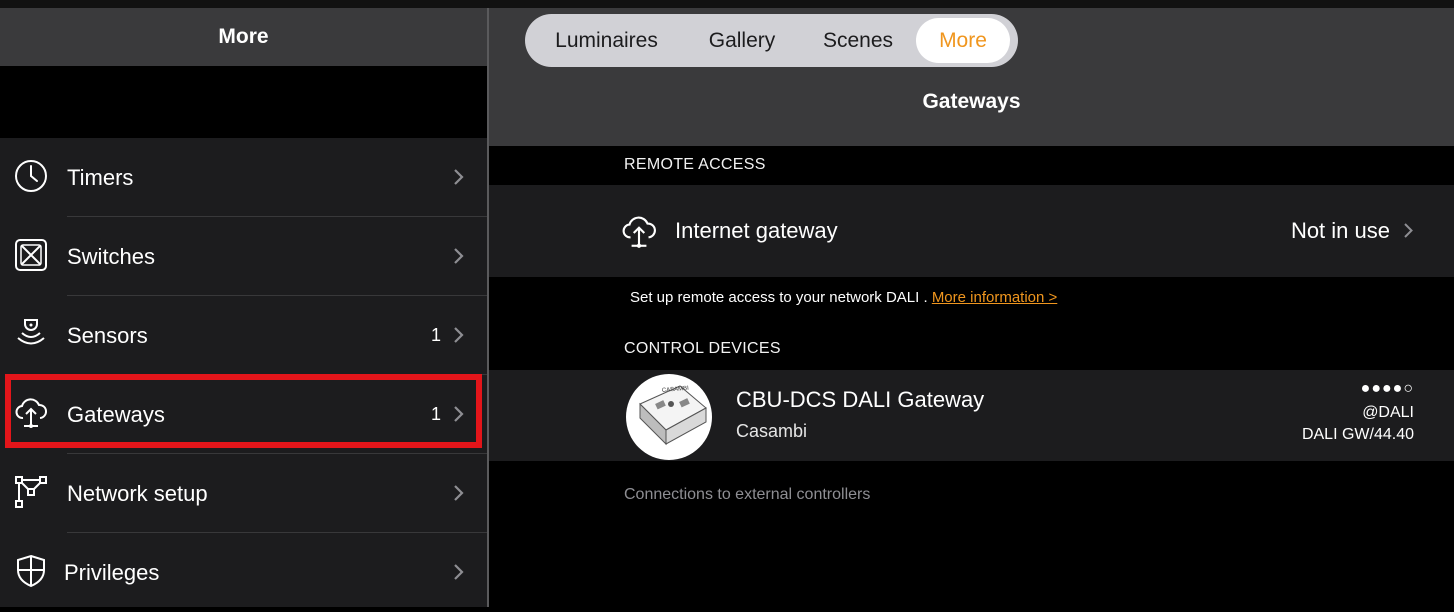 The width and height of the screenshot is (1454, 612). What do you see at coordinates (772, 431) in the screenshot?
I see `device-manufacturer: Casambi` at bounding box center [772, 431].